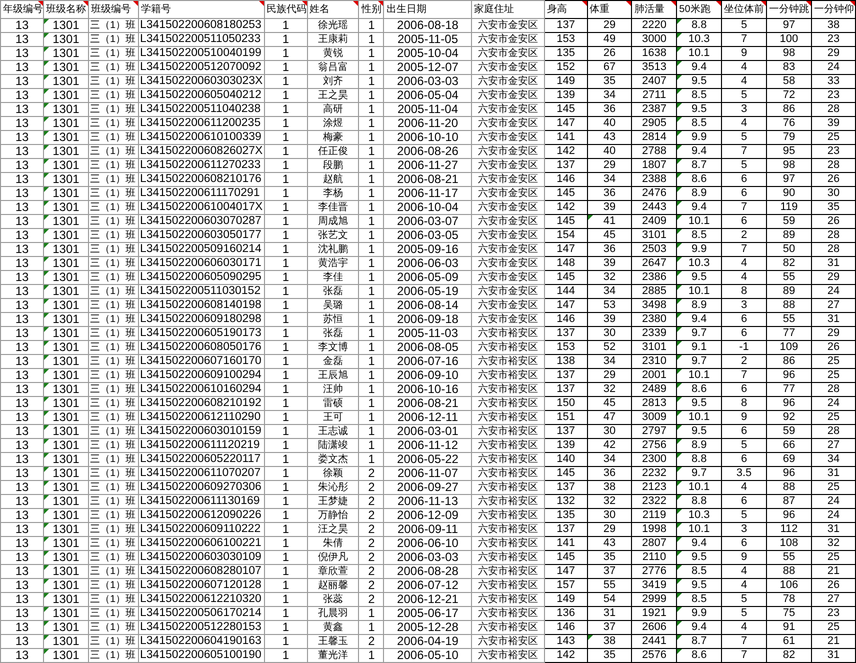  Describe the element at coordinates (428, 221) in the screenshot. I see `table-cell: 2006-03-07` at that location.